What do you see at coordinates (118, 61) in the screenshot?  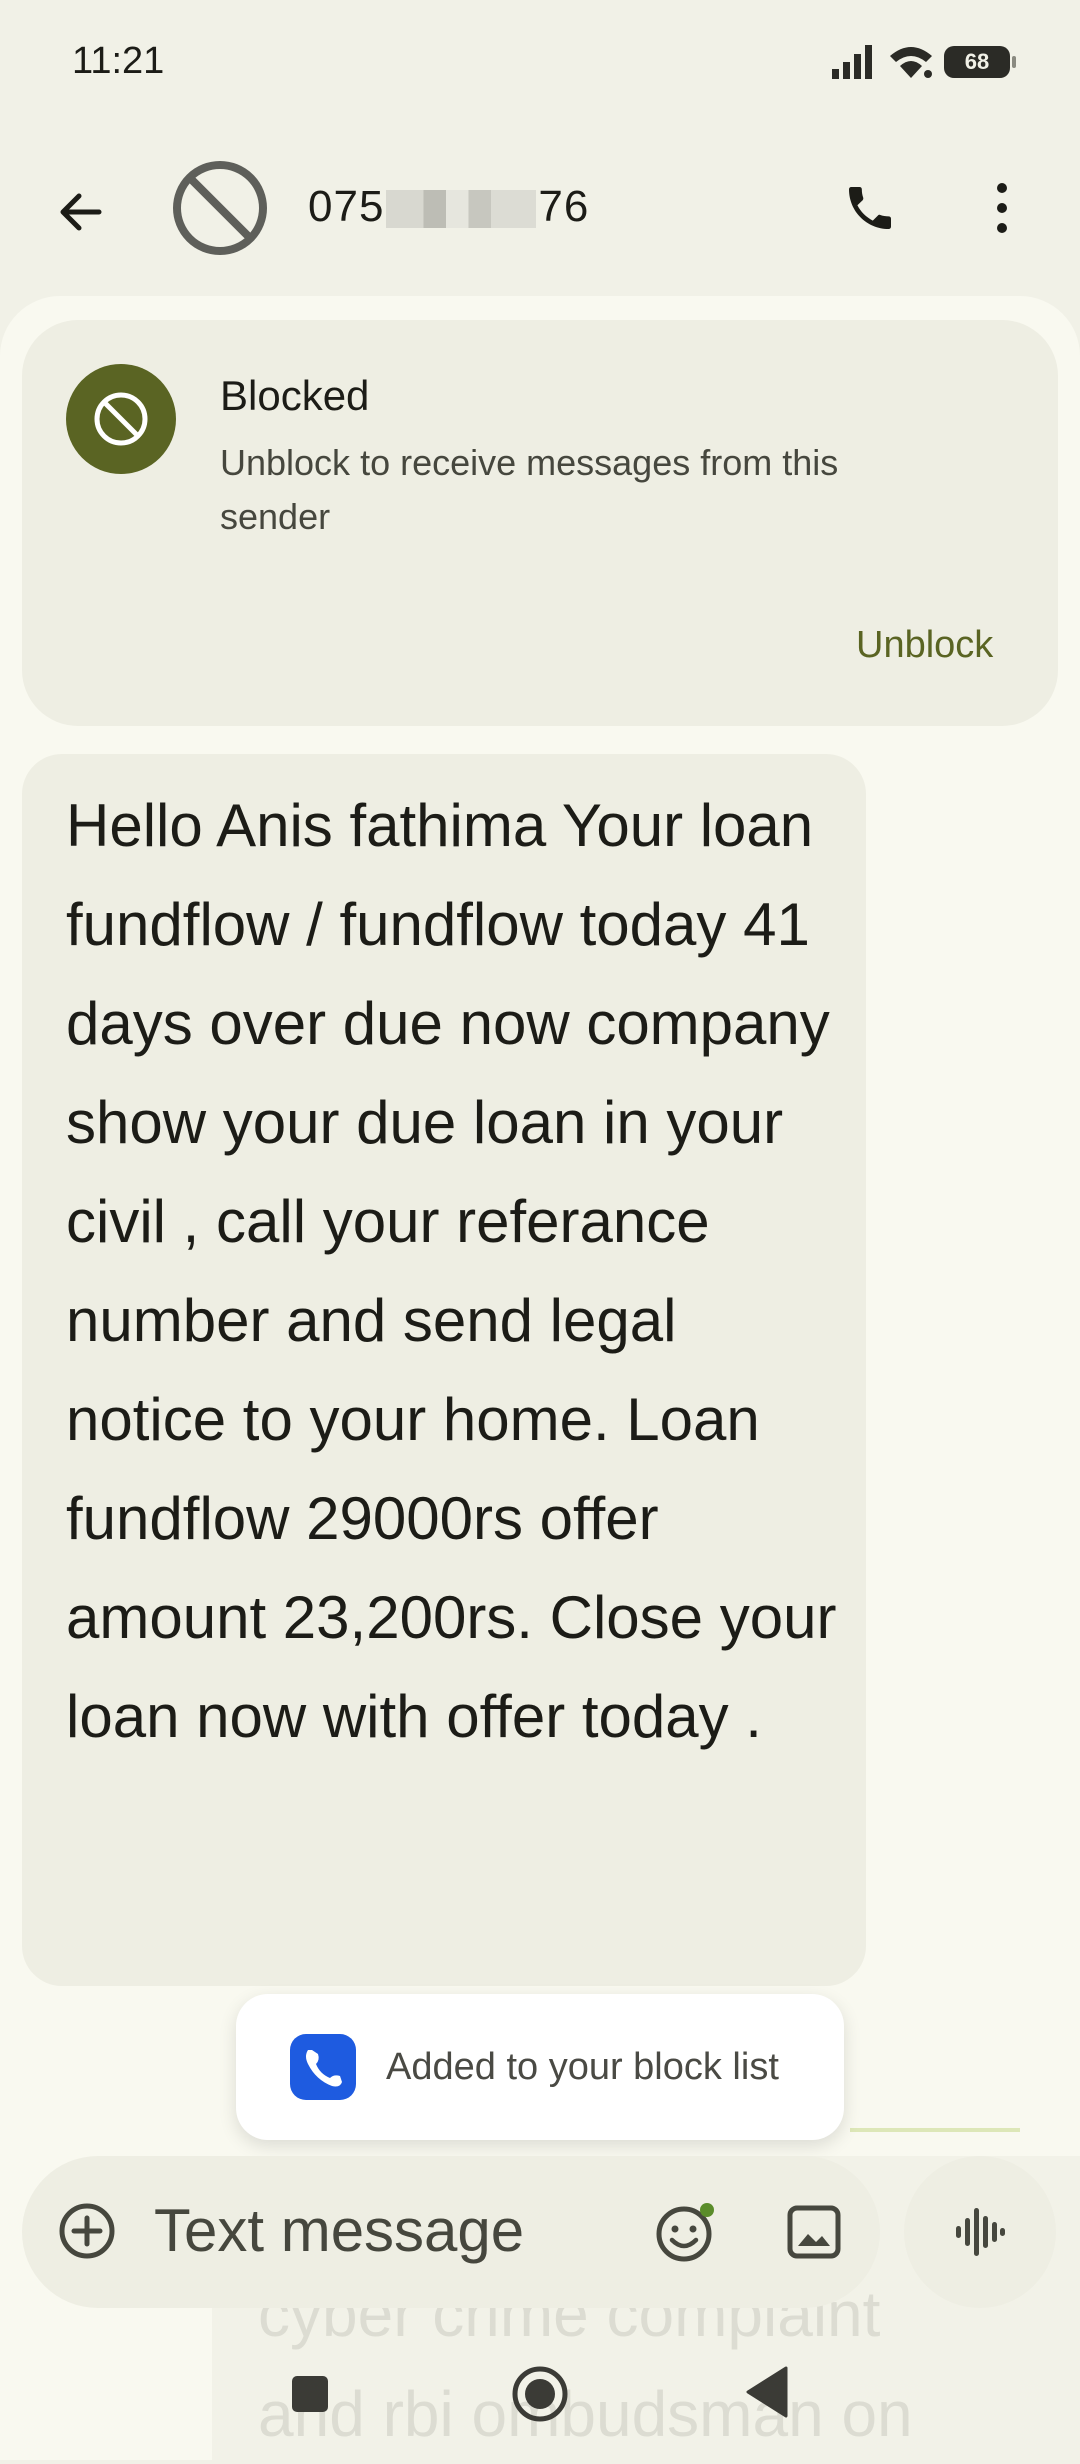 I see `status-time: 11:21` at bounding box center [118, 61].